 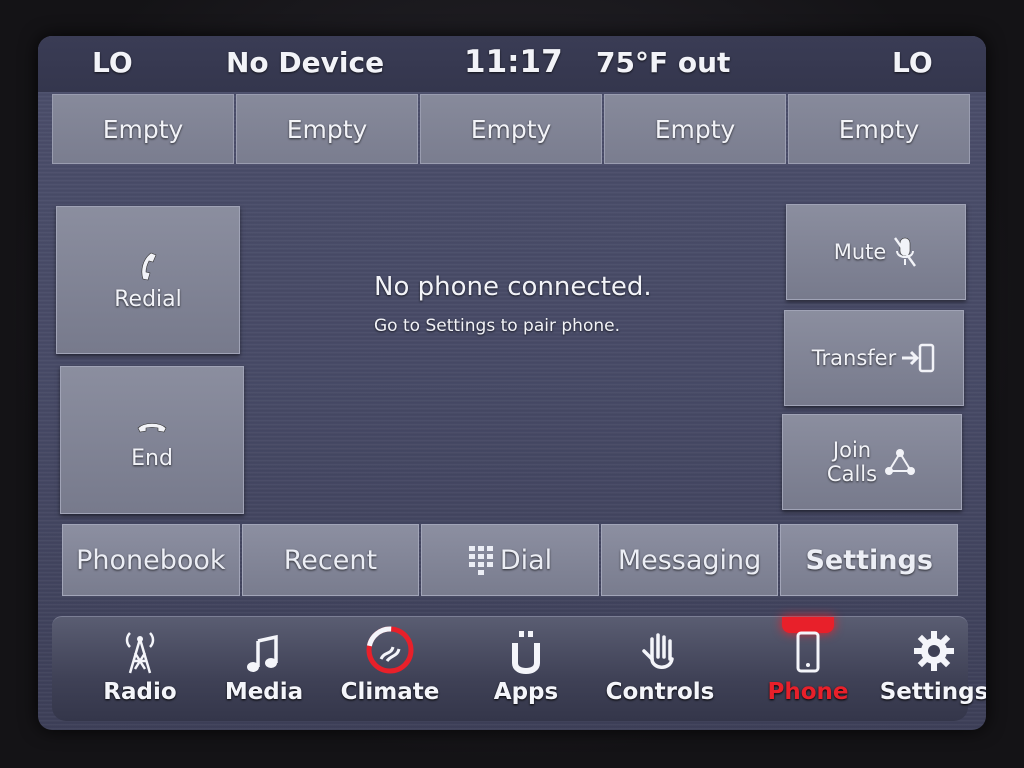 I want to click on nav-media-label: Media, so click(x=264, y=692).